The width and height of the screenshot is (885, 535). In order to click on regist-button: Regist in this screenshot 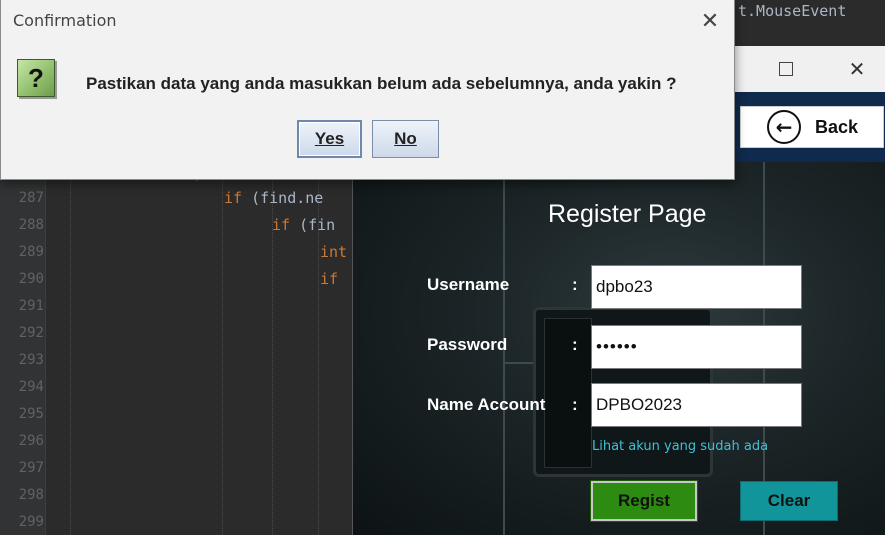, I will do `click(644, 501)`.